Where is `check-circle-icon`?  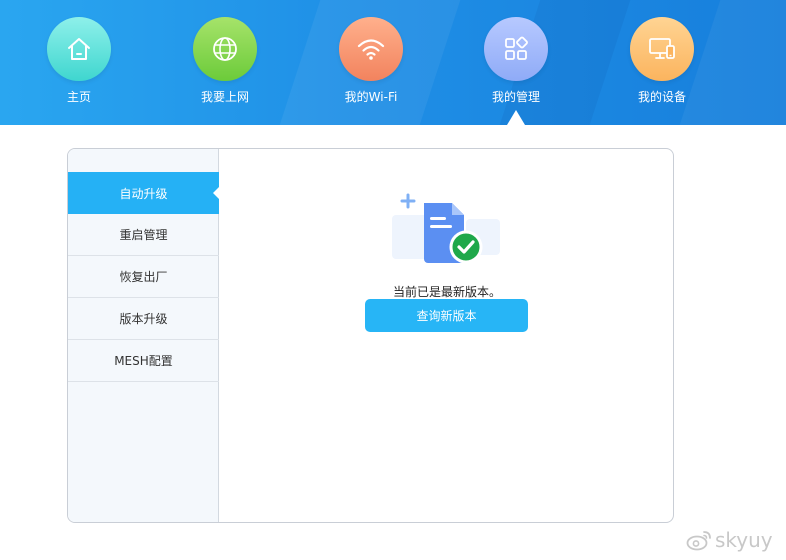 check-circle-icon is located at coordinates (466, 247).